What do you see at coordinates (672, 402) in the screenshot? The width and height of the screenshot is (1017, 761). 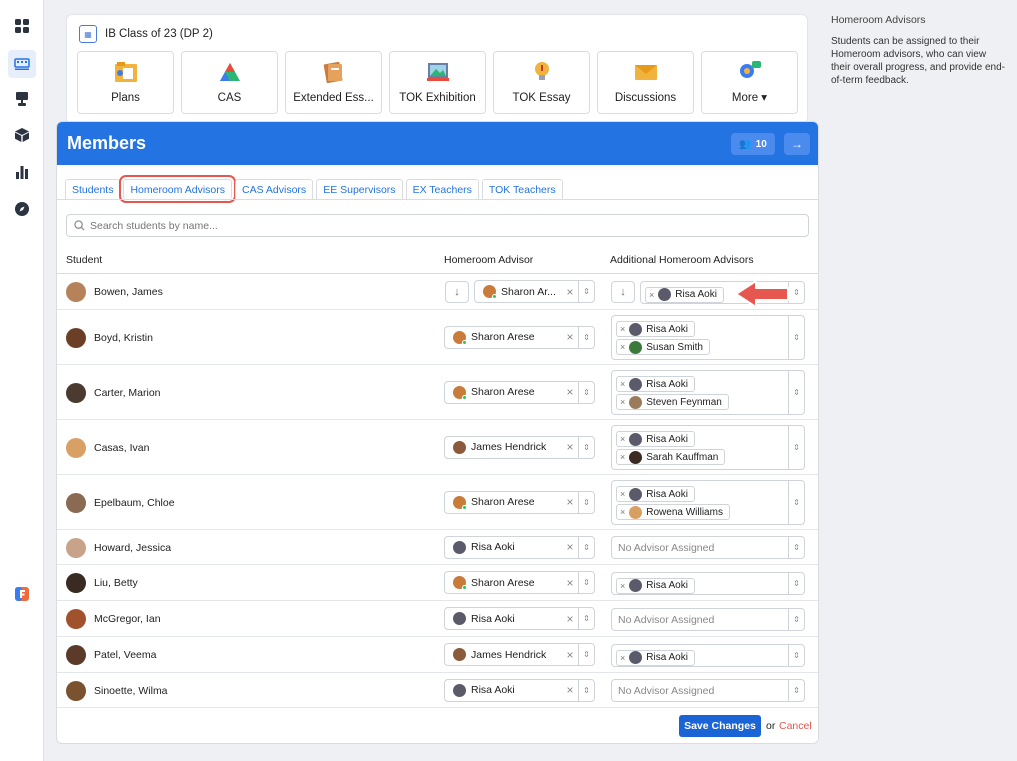 I see `advisor-chip: × Steven Feynman` at bounding box center [672, 402].